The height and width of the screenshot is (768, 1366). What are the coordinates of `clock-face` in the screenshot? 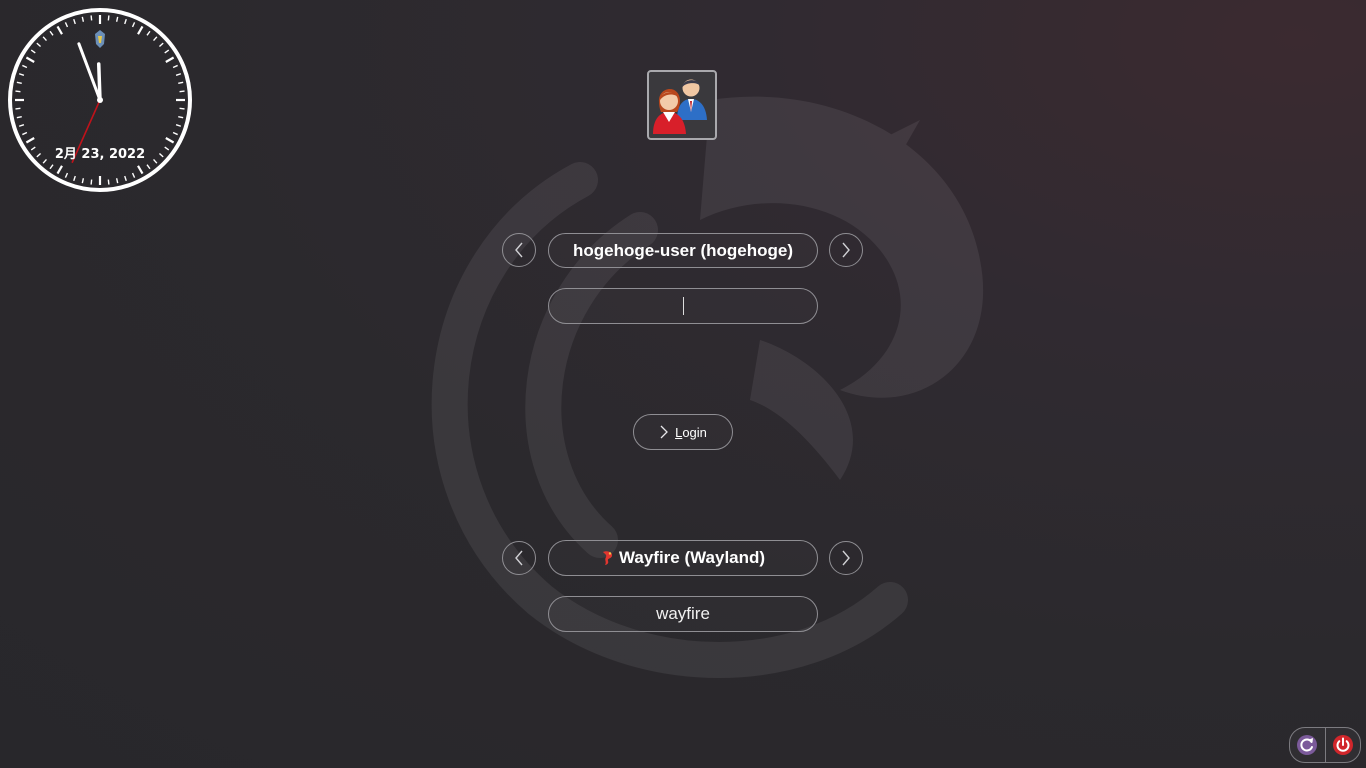 It's located at (100, 100).